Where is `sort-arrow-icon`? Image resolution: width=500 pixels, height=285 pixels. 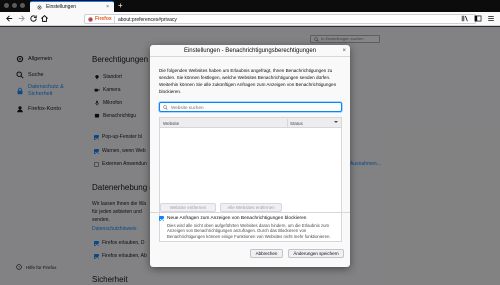 sort-arrow-icon is located at coordinates (336, 122).